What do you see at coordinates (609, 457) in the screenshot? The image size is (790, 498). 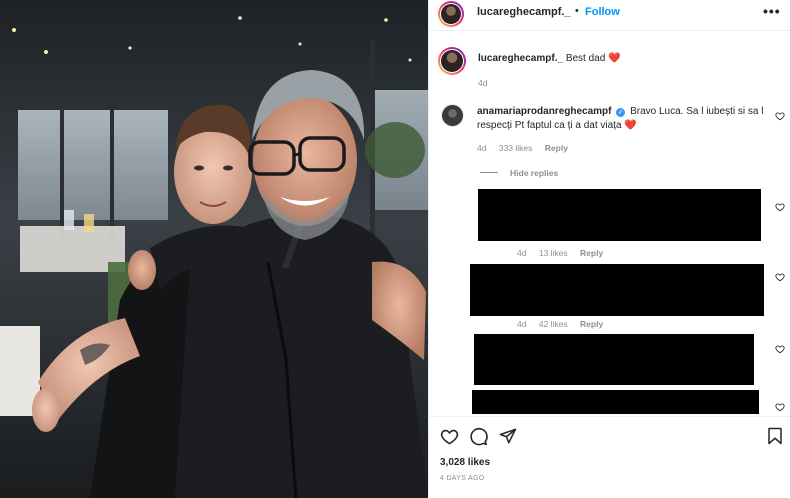 I see `post-actions: 3,028 likes 4 DAYS AGO` at bounding box center [609, 457].